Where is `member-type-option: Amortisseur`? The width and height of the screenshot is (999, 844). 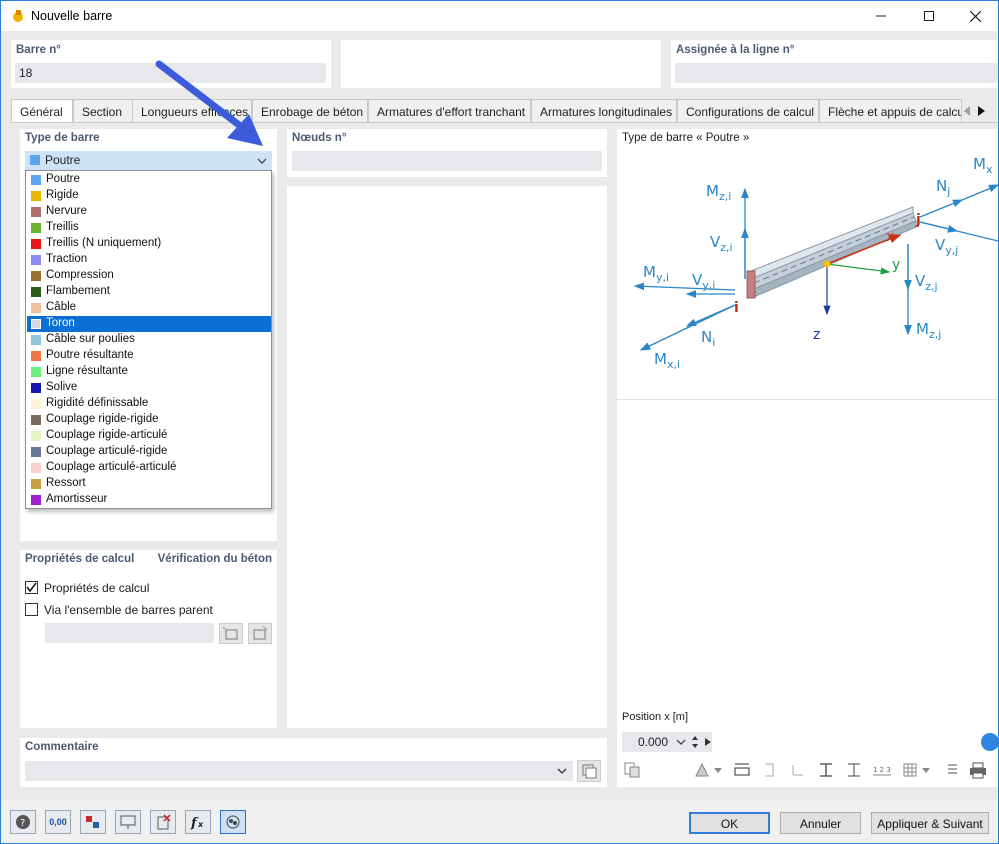
member-type-option: Amortisseur is located at coordinates (149, 500).